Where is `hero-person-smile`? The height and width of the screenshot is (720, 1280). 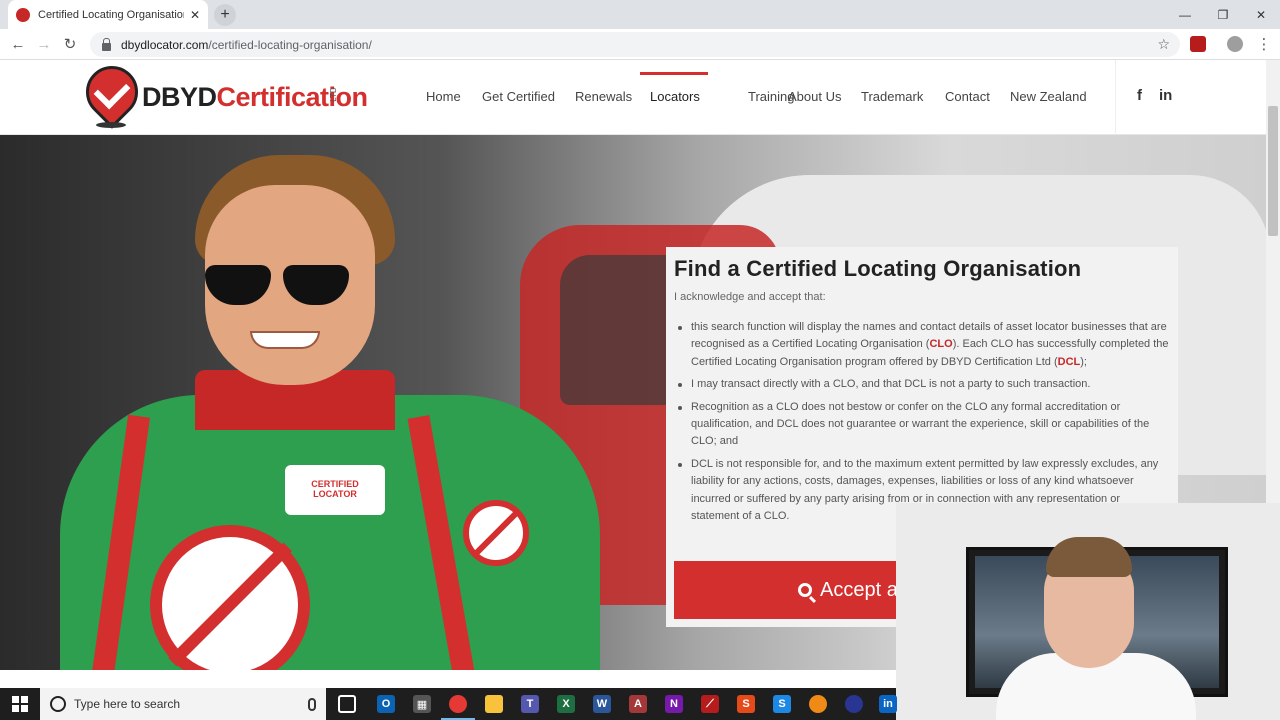 hero-person-smile is located at coordinates (285, 340).